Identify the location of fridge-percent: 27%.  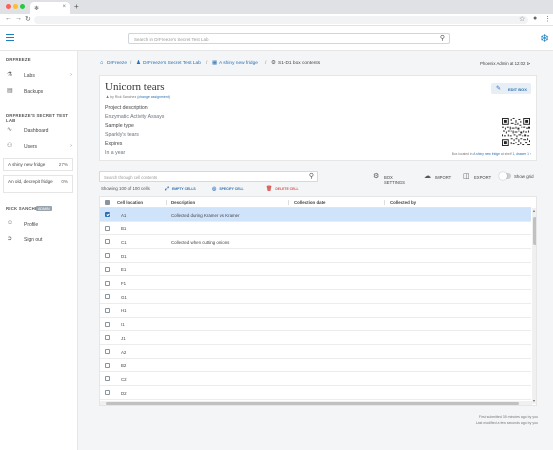
(63, 164).